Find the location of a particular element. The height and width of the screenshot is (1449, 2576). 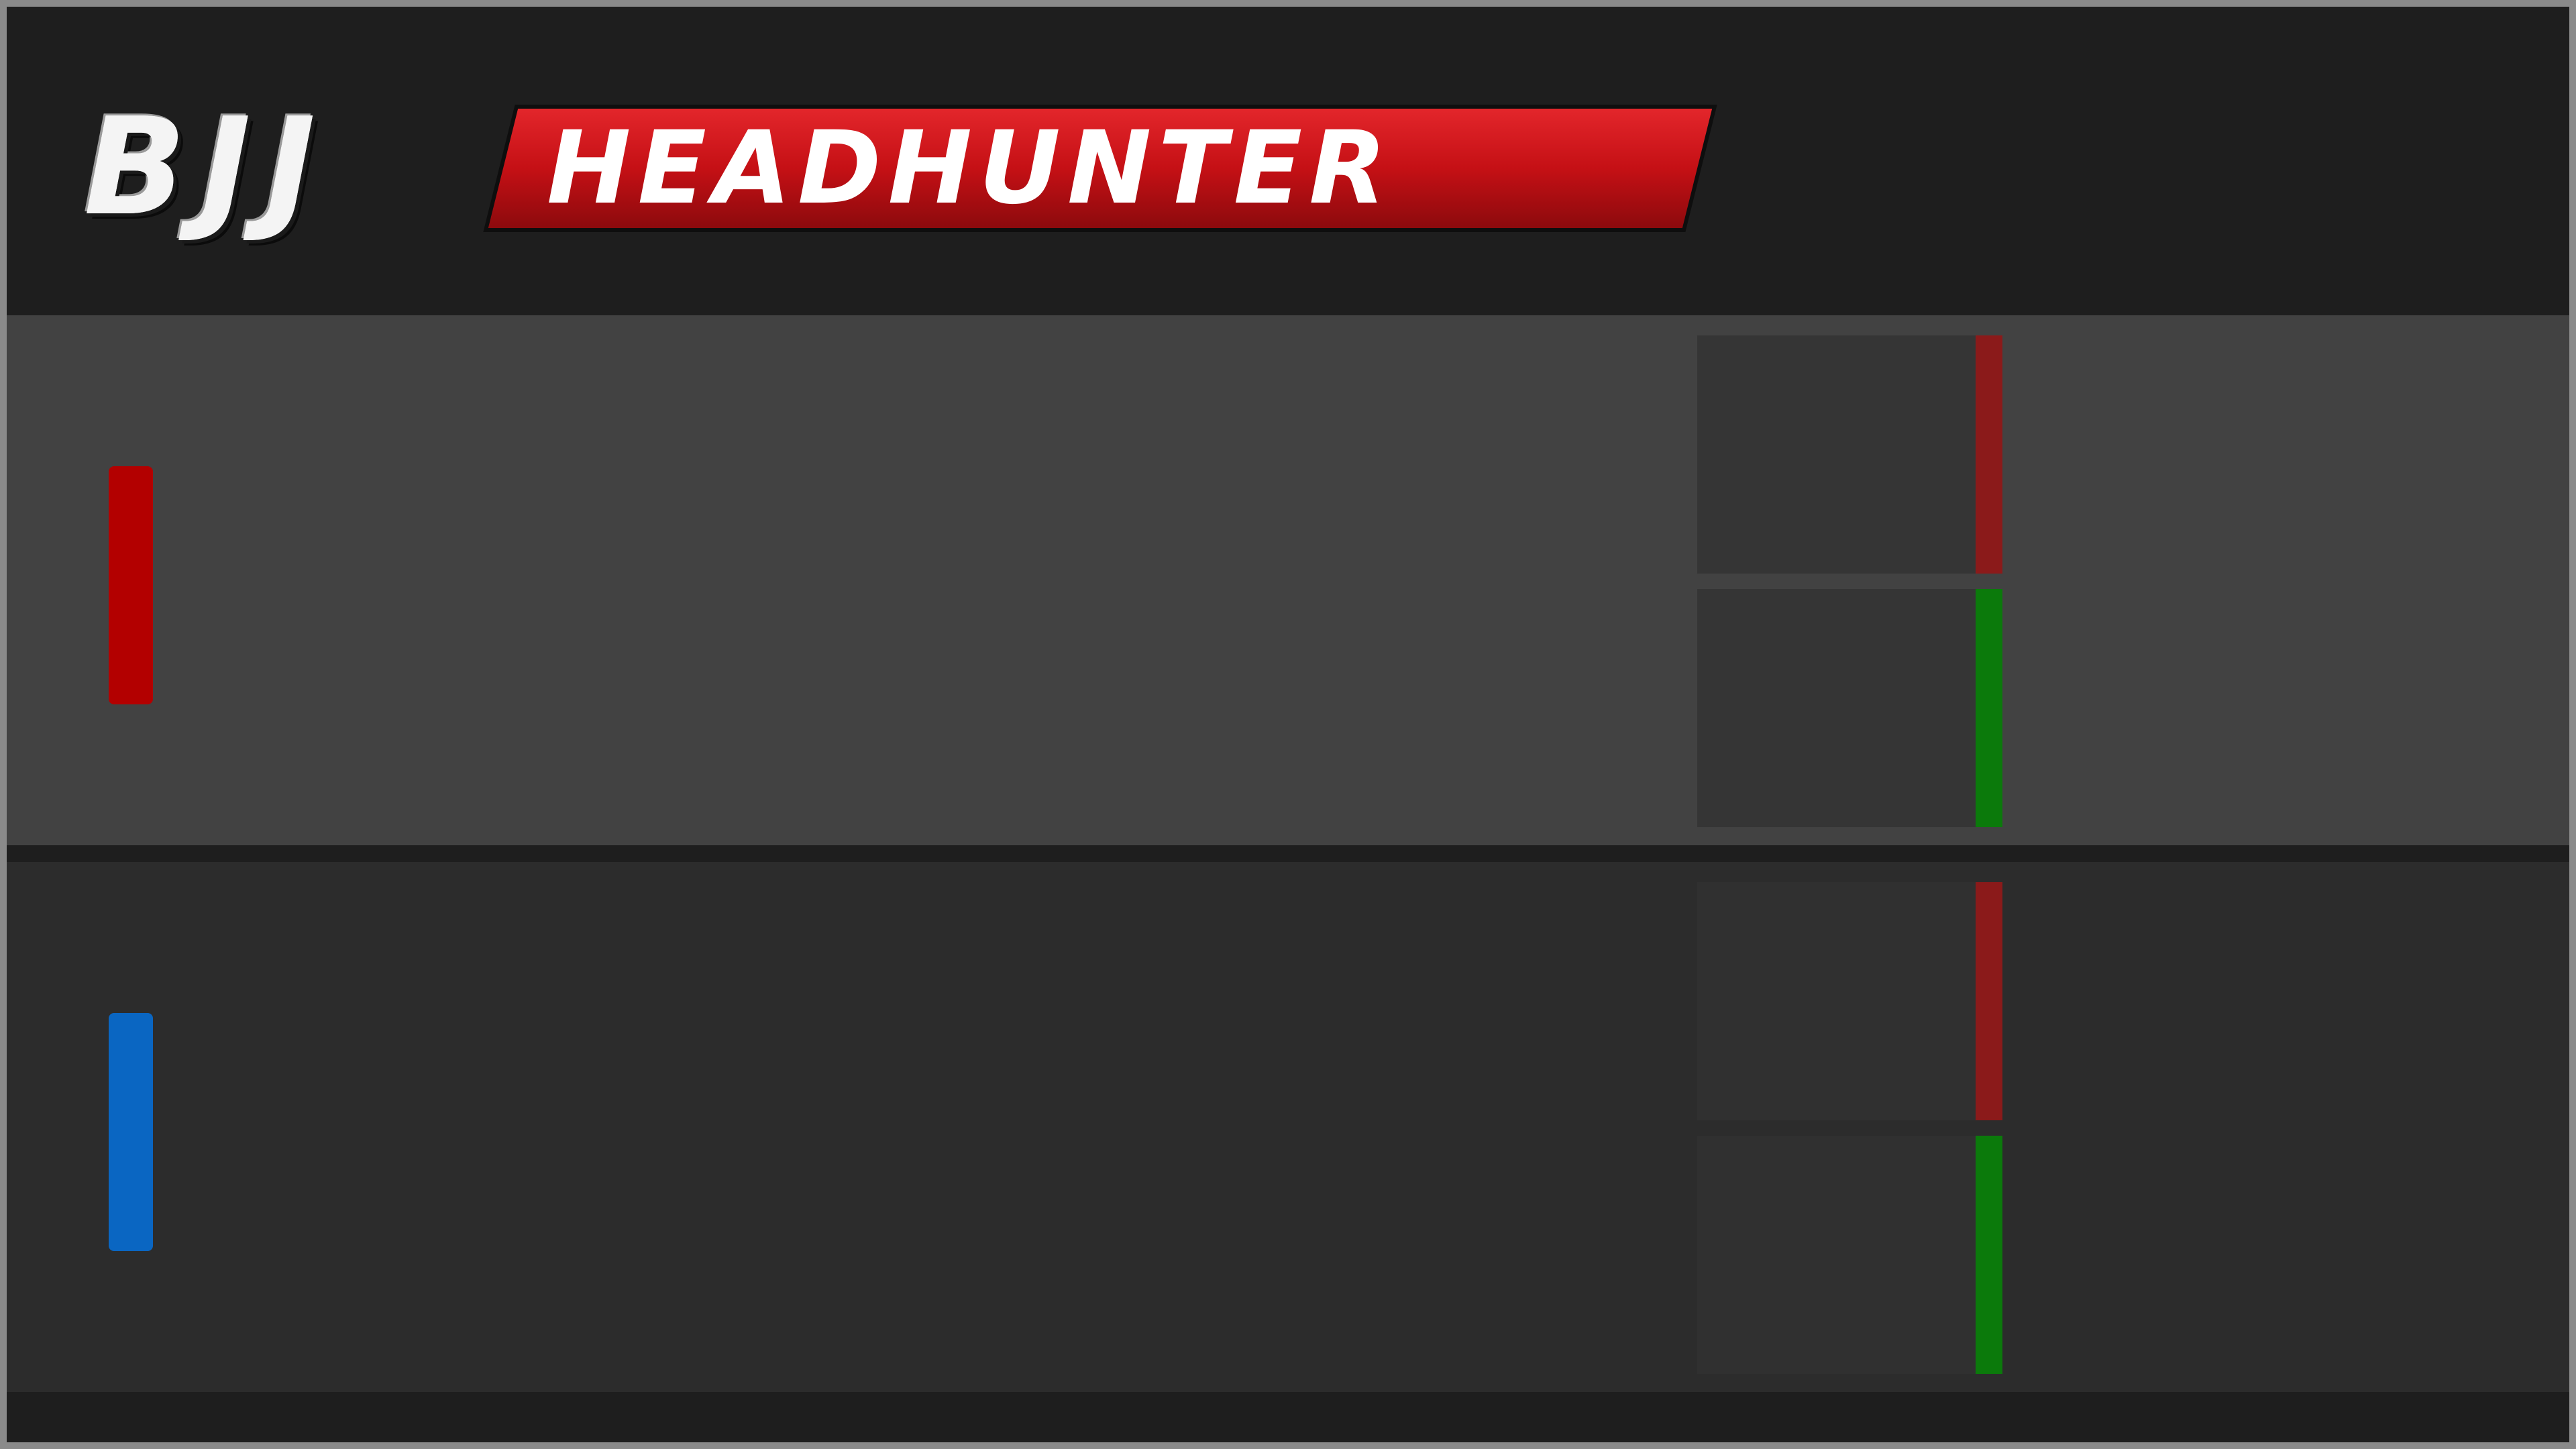

competitor-name-red is located at coordinates (912, 580).